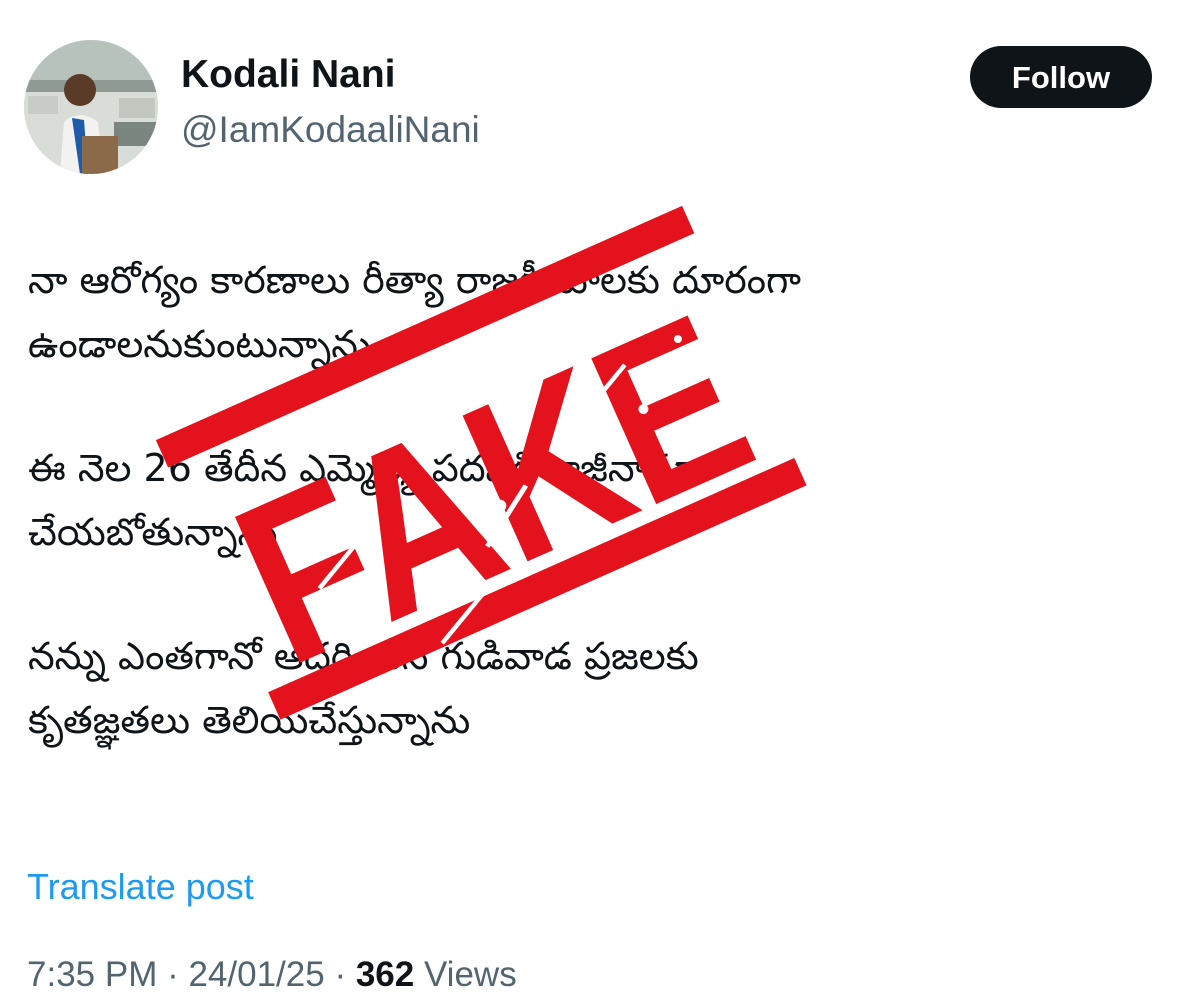  I want to click on post-line: ఈ నెల 26 తేదీన ఎమ్మెల్యే పదవికి రాజీనామా, so click(363, 468).